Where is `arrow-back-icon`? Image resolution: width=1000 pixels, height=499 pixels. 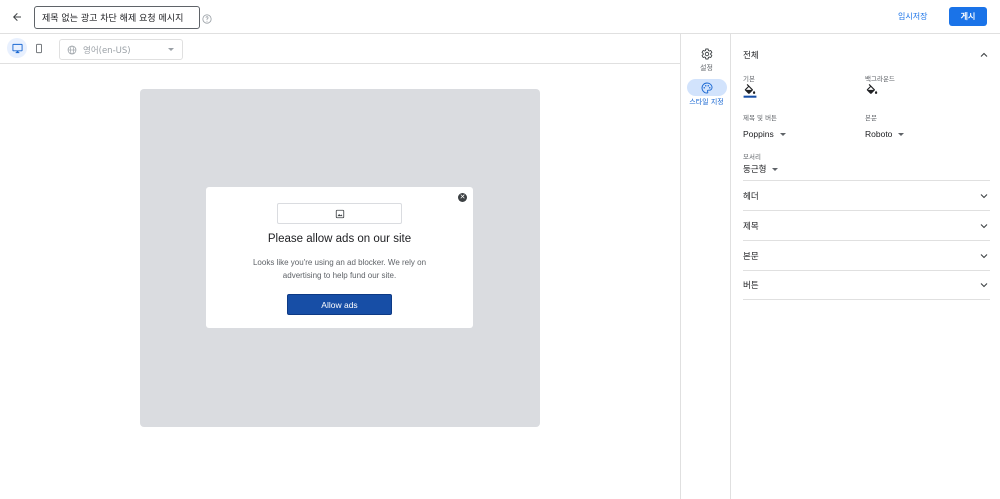
arrow-back-icon is located at coordinates (17, 17).